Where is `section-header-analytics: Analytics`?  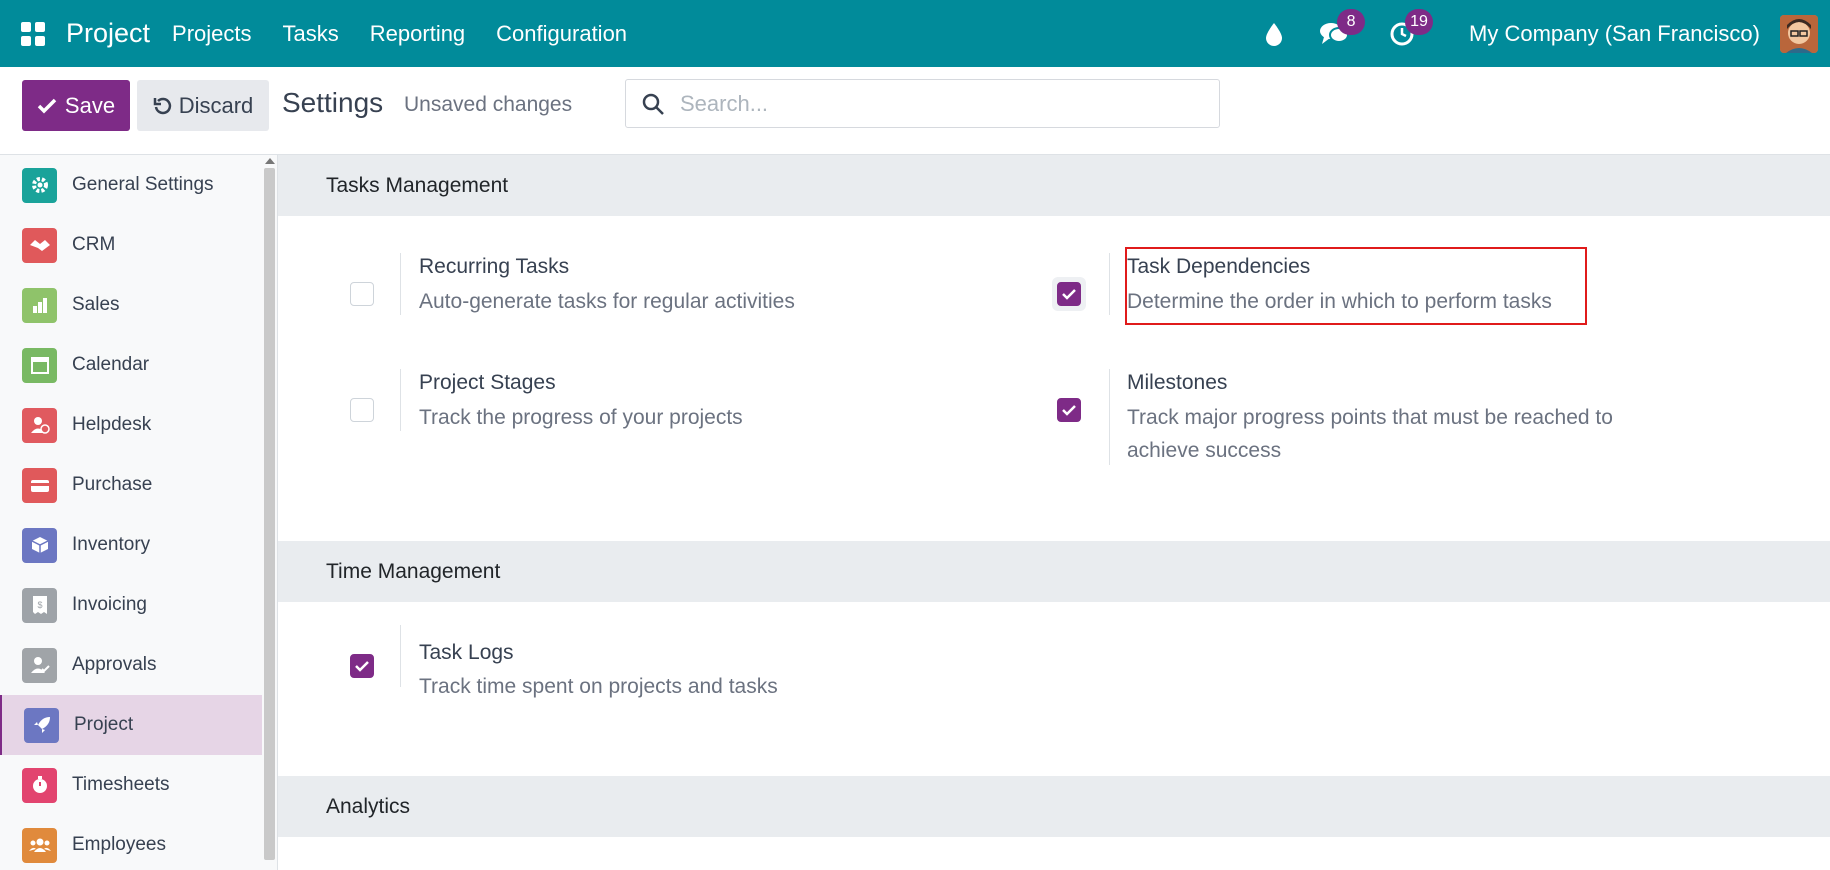 section-header-analytics: Analytics is located at coordinates (1054, 806).